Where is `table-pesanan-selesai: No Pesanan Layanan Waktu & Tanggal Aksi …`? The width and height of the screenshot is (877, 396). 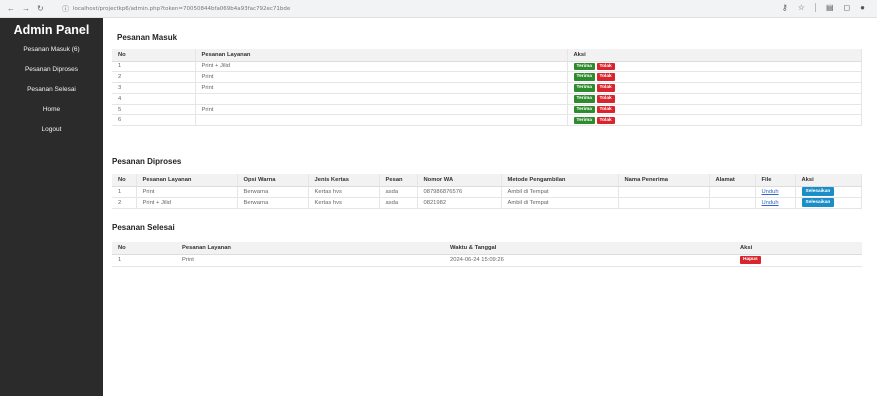
table-pesanan-selesai: No Pesanan Layanan Waktu & Tanggal Aksi … is located at coordinates (487, 254).